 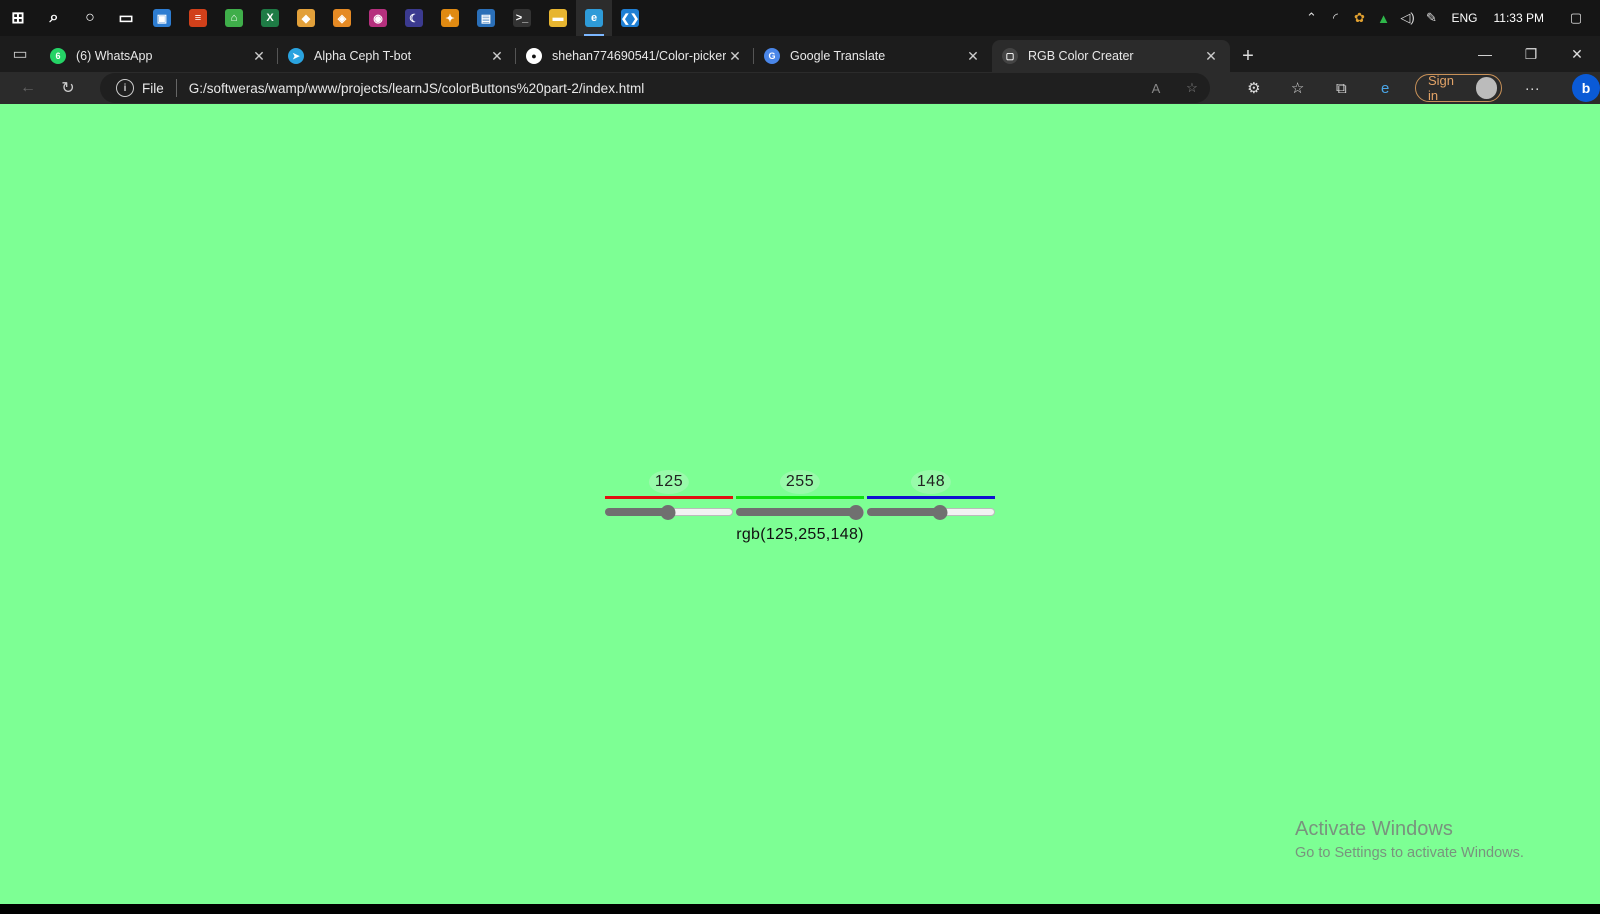 I want to click on channel-sliders: 125 255 148, so click(x=800, y=498).